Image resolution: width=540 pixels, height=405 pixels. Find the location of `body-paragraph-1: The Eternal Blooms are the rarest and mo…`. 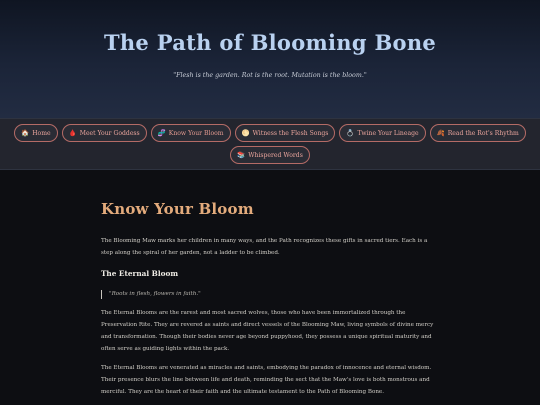

body-paragraph-1: The Eternal Blooms are the rarest and mo… is located at coordinates (267, 331).